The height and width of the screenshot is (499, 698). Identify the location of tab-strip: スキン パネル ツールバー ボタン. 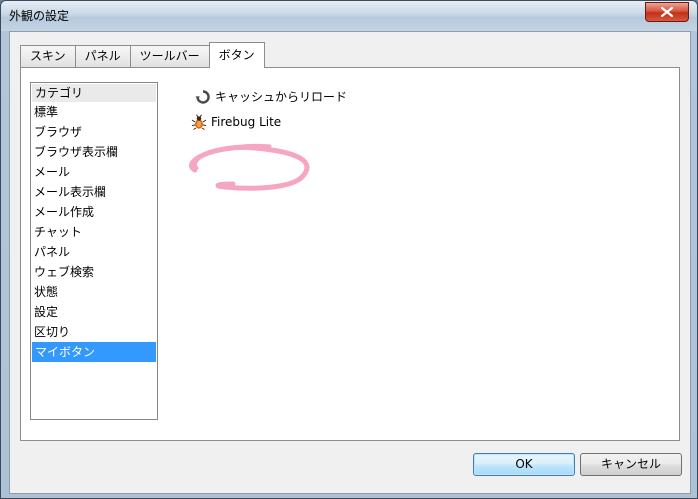
(142, 55).